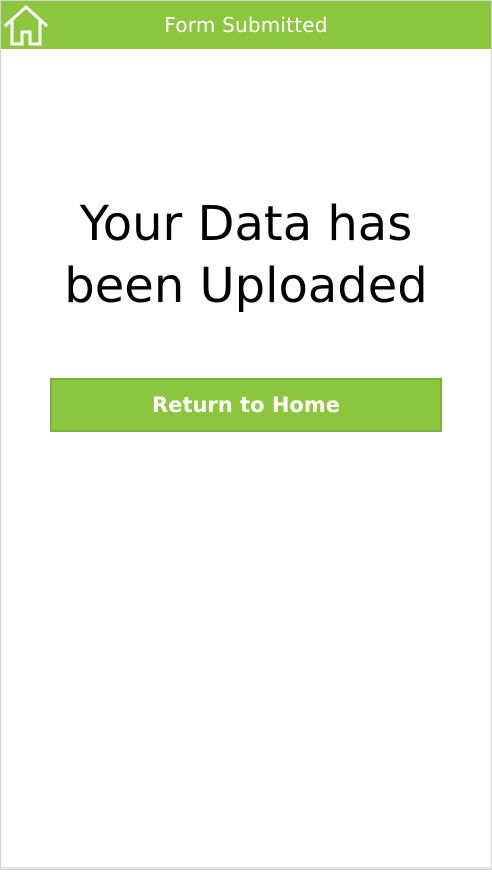  I want to click on bottom-divider, so click(246, 868).